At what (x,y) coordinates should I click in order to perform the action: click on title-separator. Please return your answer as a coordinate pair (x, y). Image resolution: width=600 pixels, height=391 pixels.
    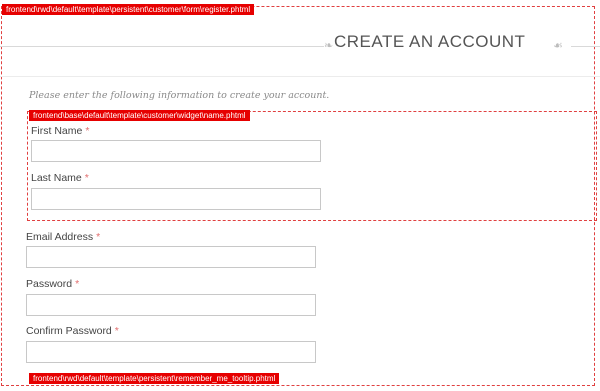
    Looking at the image, I should click on (300, 76).